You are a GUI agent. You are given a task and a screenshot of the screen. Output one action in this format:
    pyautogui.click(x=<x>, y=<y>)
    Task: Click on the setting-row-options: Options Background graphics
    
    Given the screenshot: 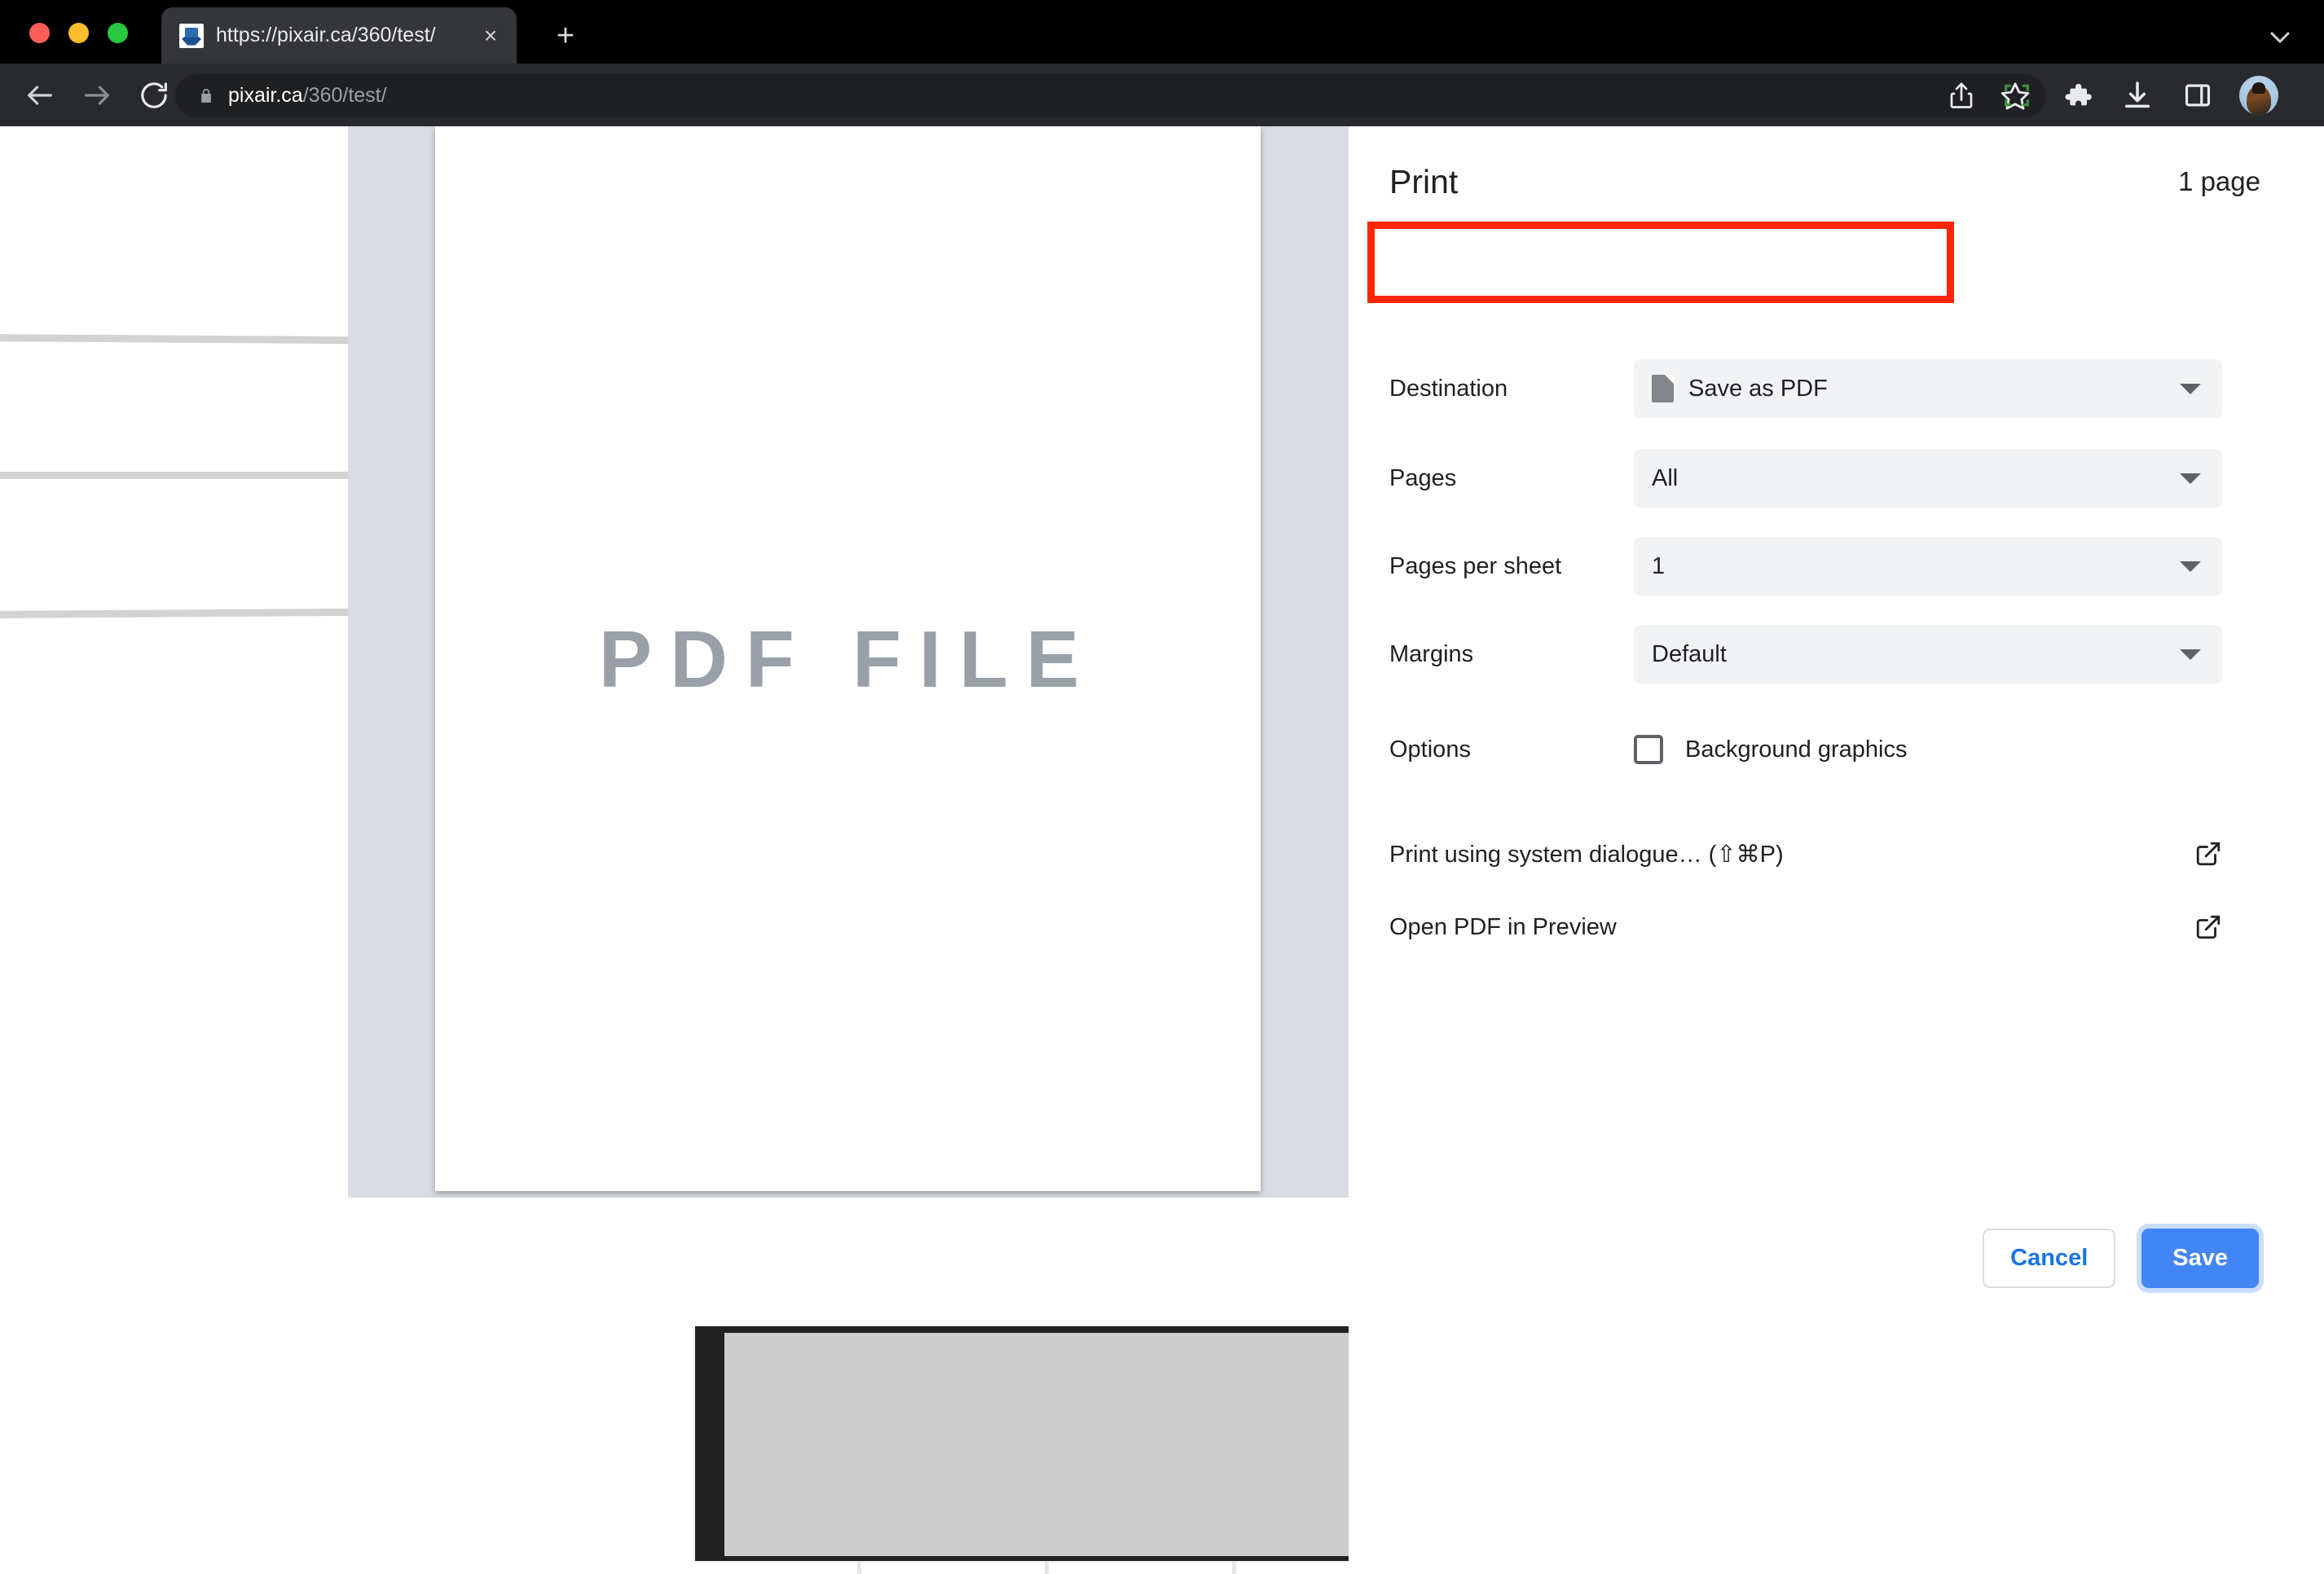 What is the action you would take?
    pyautogui.click(x=1805, y=750)
    